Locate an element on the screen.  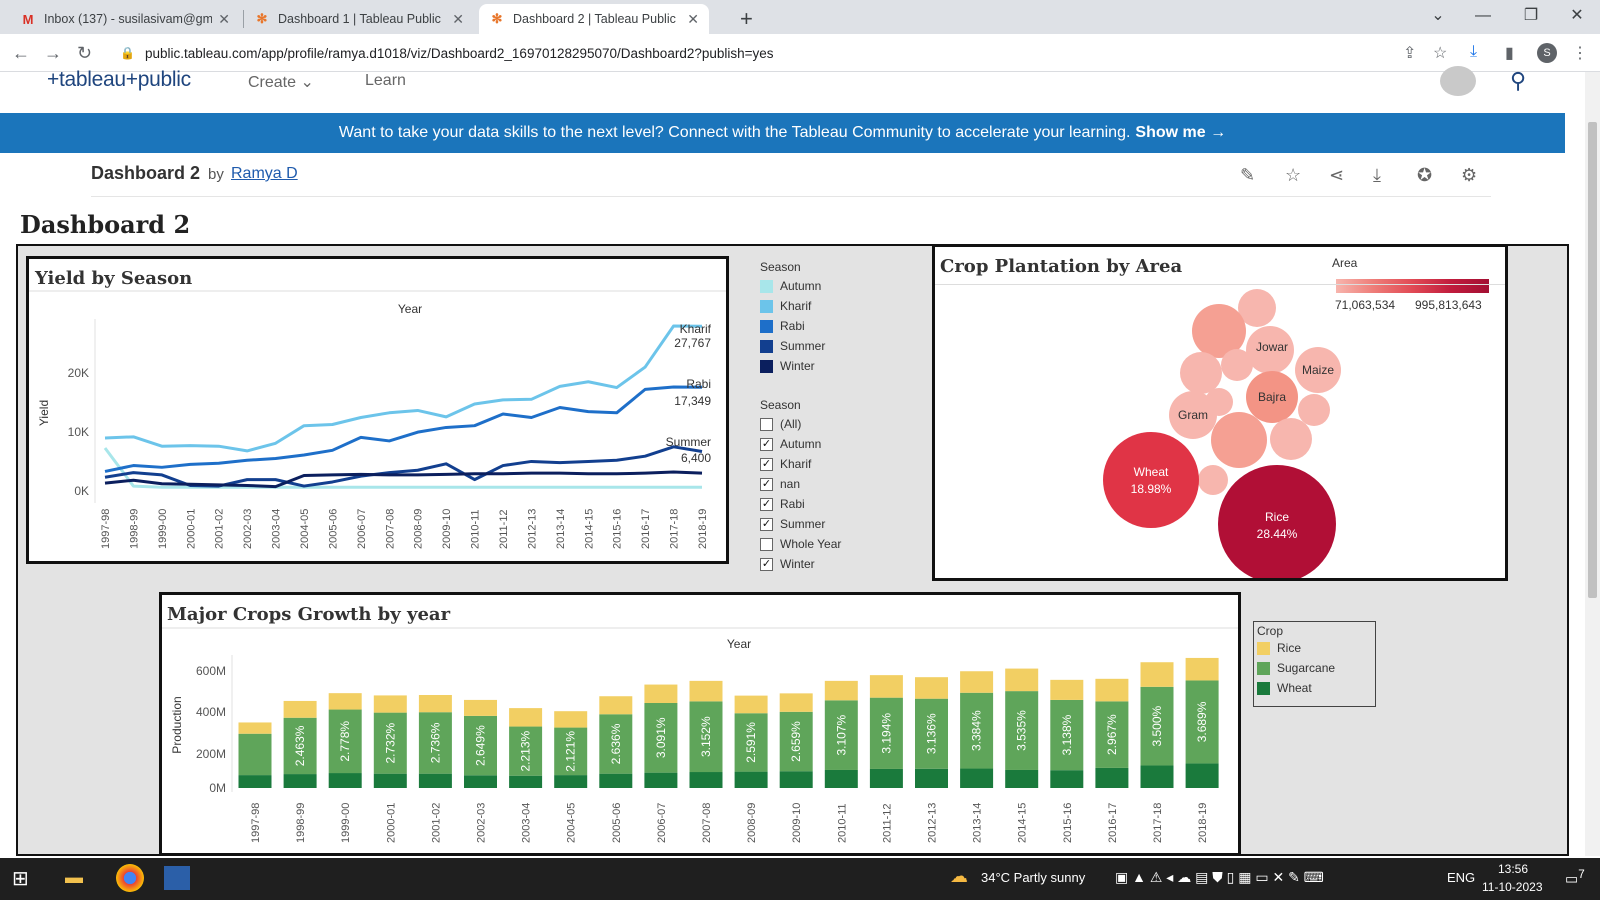
reload-icon: ↻ is located at coordinates (84, 53).